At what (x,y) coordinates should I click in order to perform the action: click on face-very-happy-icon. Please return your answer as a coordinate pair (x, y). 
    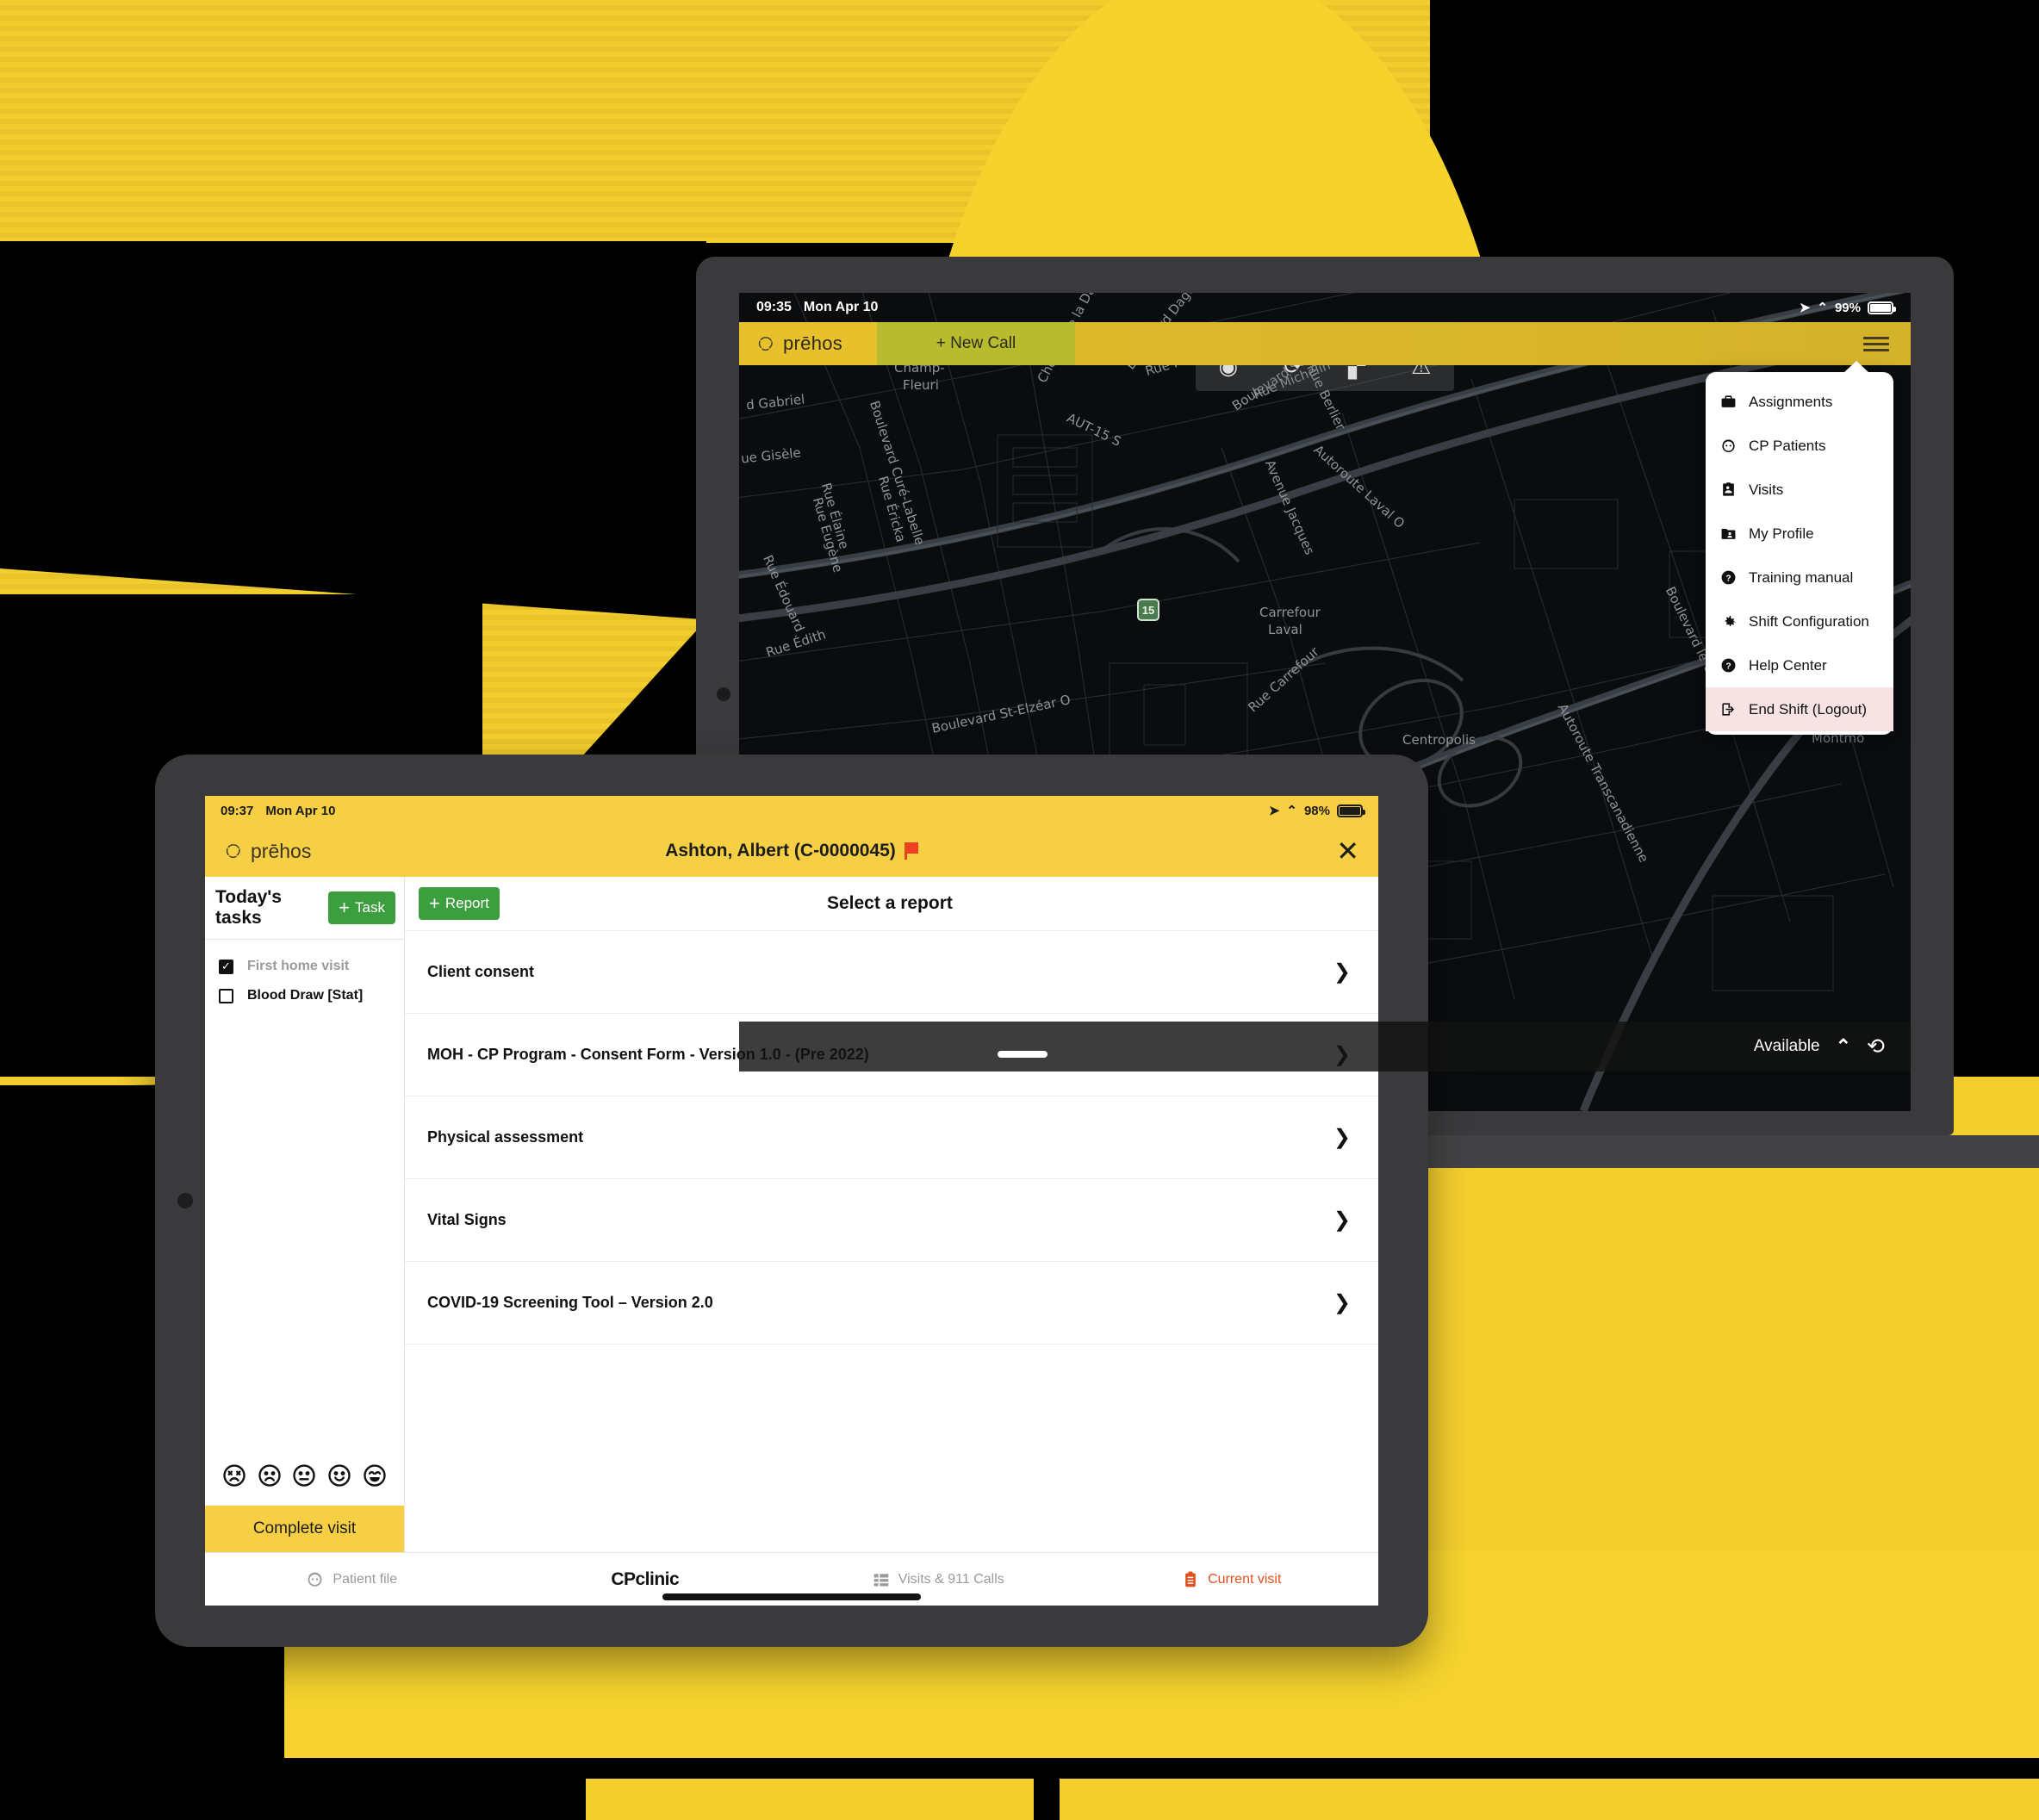
    Looking at the image, I should click on (375, 1478).